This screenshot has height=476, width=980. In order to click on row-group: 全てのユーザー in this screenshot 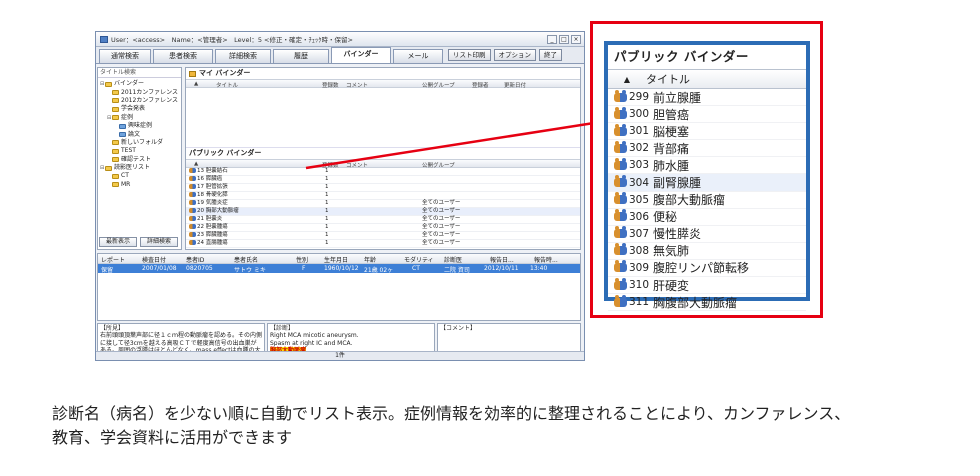, I will do `click(441, 219)`.